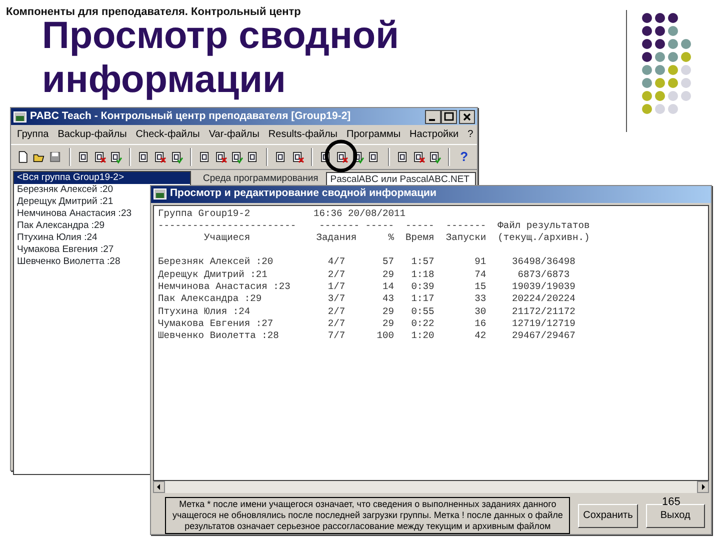 The image size is (720, 540). I want to click on column-header: Время, so click(419, 238).